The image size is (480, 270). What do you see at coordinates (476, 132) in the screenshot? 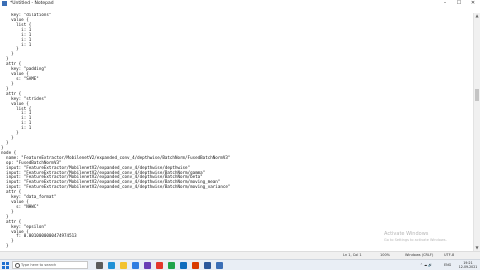
I see `vertical-scrollbar: ▲ ▼` at bounding box center [476, 132].